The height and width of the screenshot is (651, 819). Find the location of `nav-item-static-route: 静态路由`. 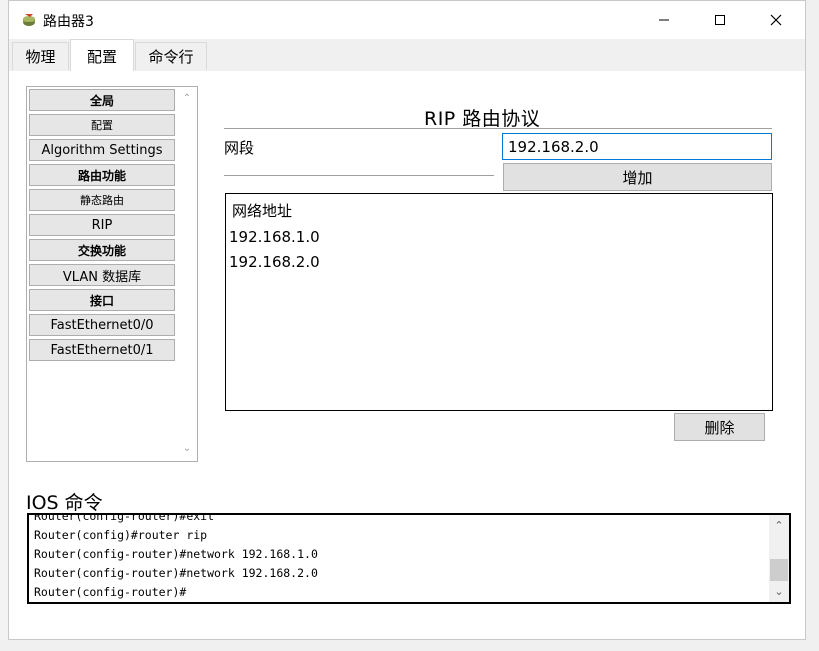

nav-item-static-route: 静态路由 is located at coordinates (102, 200).